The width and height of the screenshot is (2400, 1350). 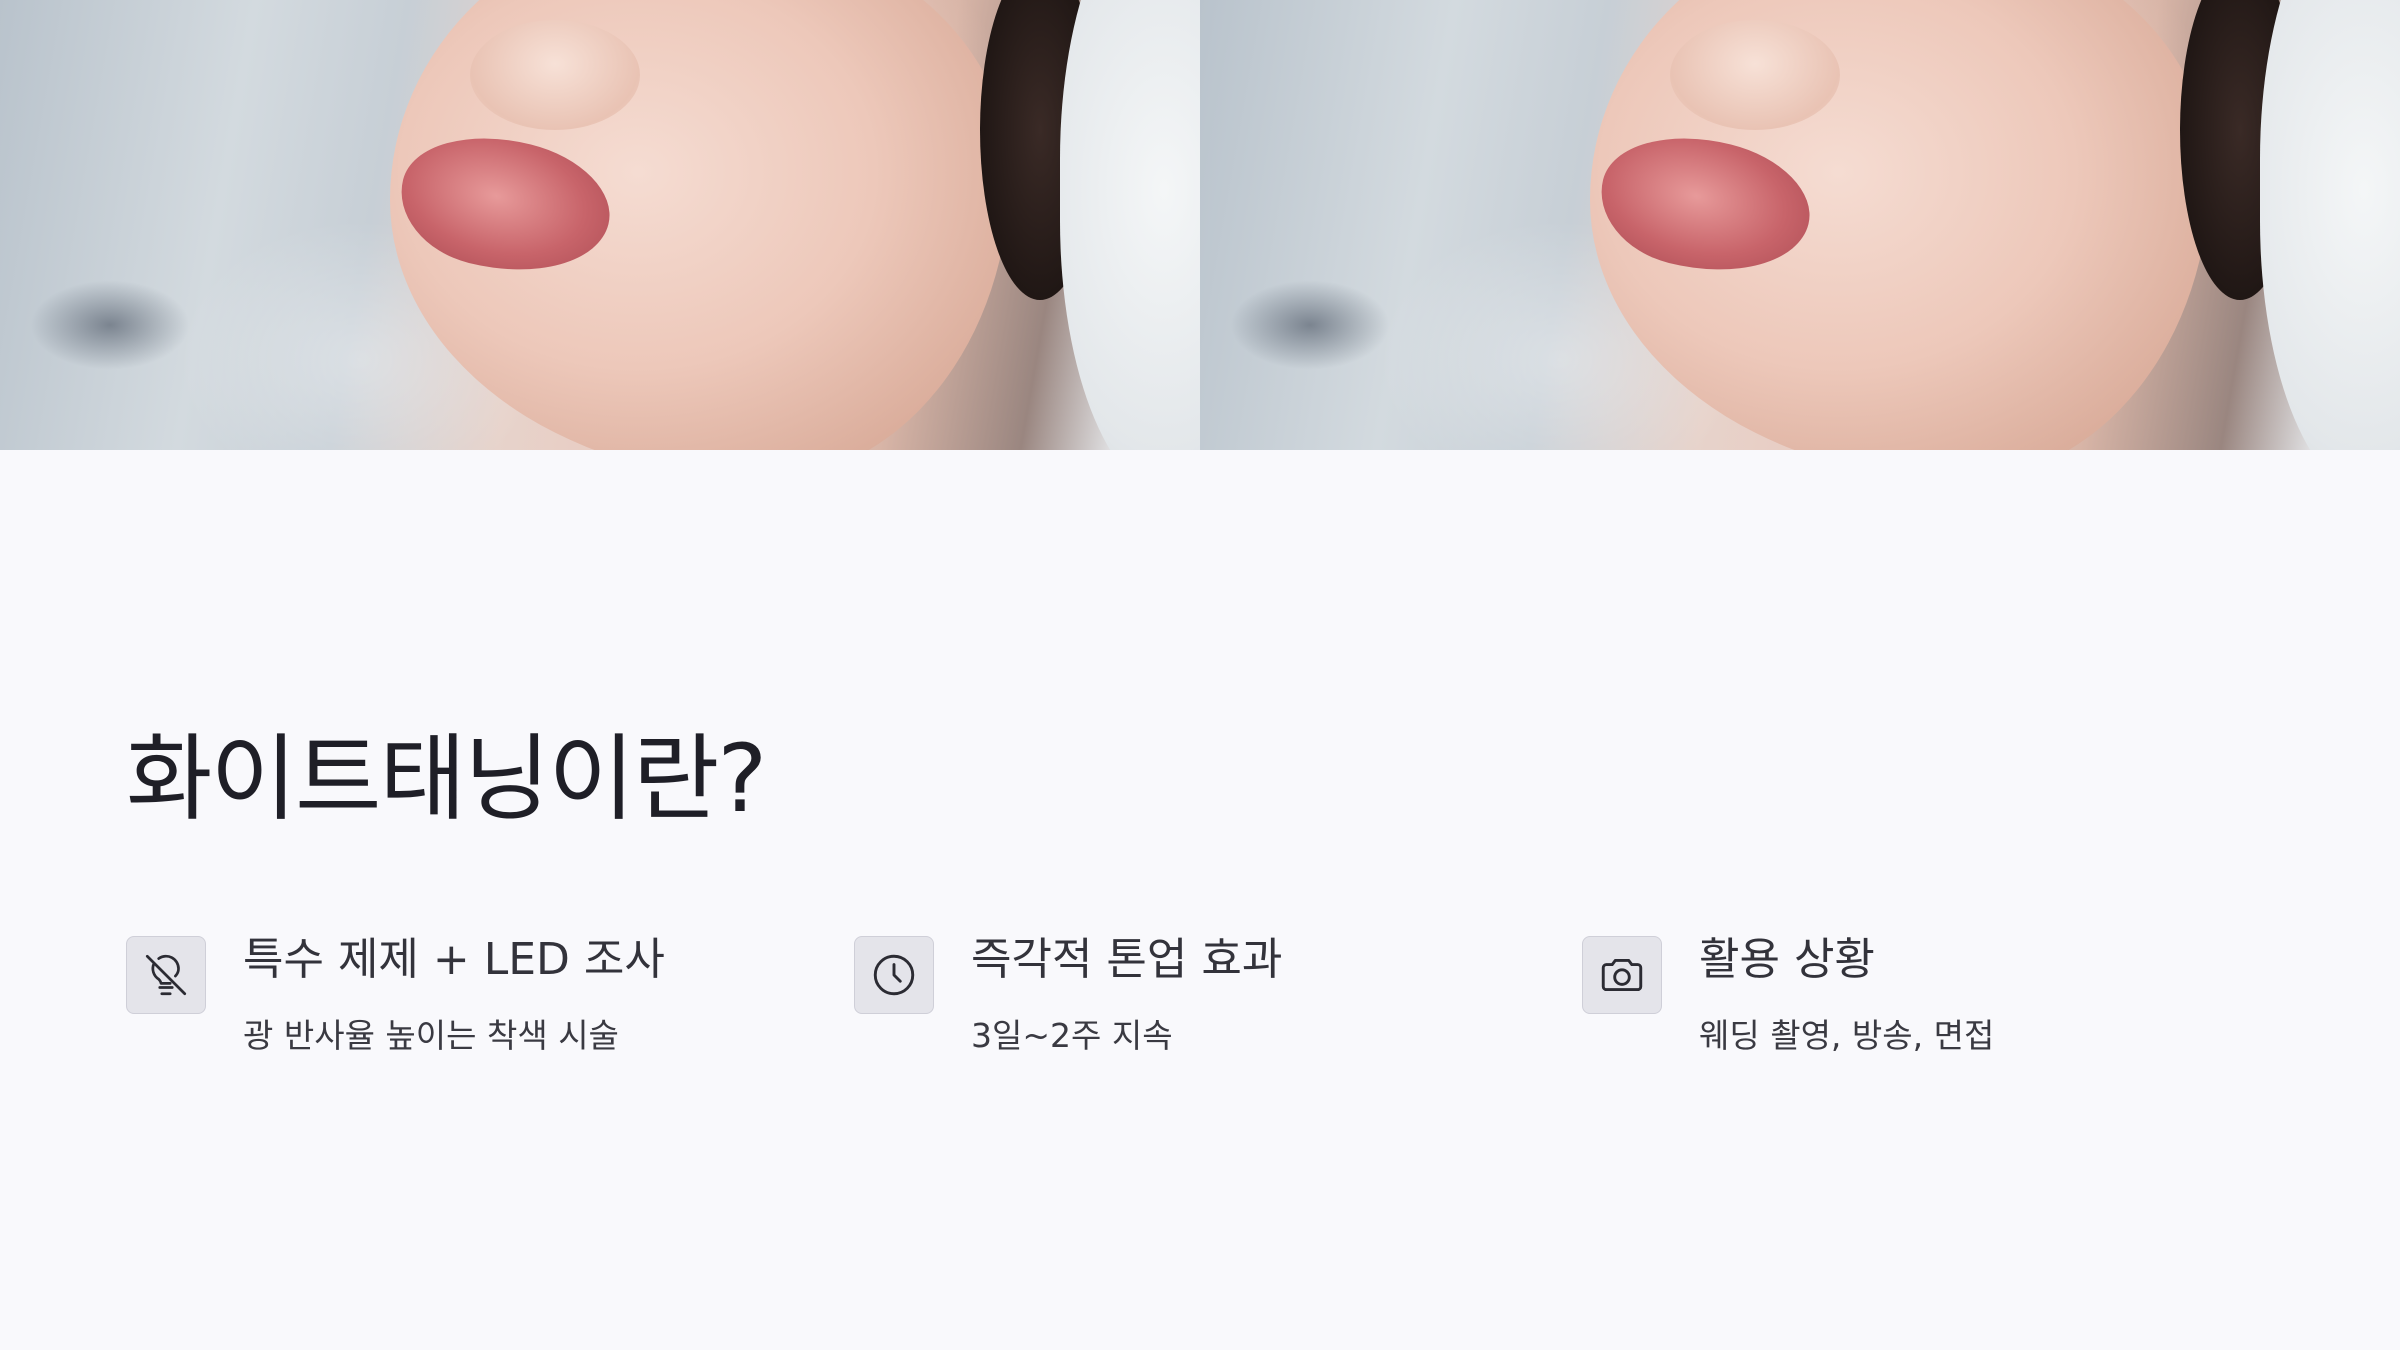 What do you see at coordinates (1204, 1010) in the screenshot?
I see `feature-item-effect: 즉각적 톤업 효과 3일~2주 지속` at bounding box center [1204, 1010].